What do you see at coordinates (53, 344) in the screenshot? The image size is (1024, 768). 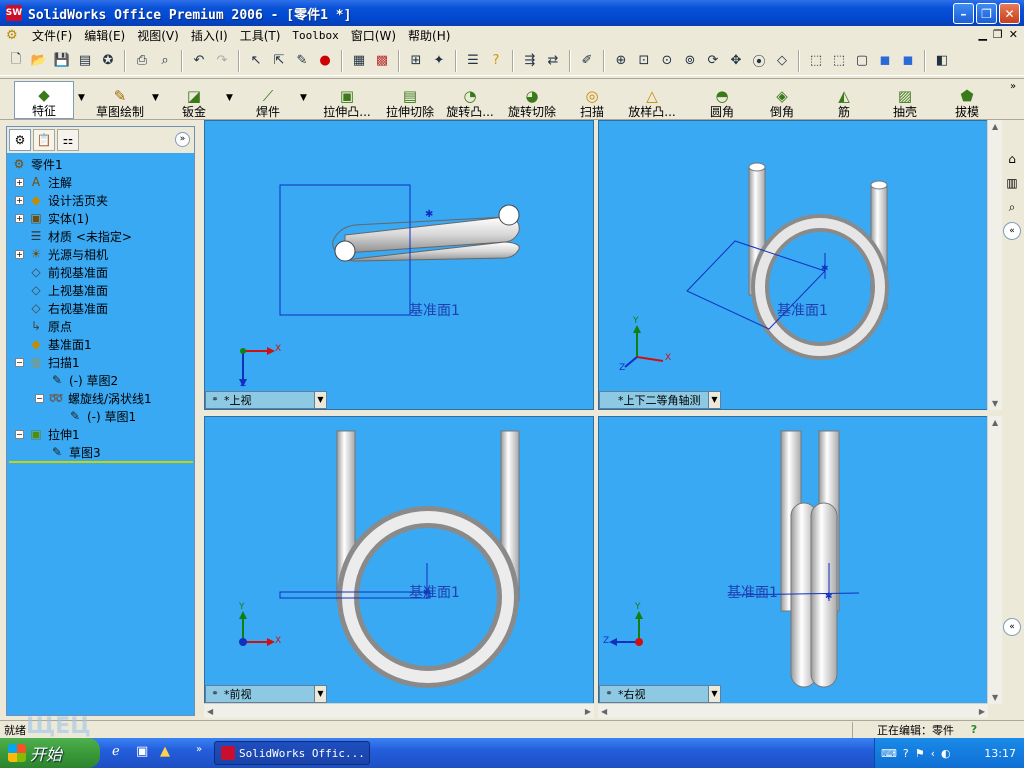 I see `tree-item-plane1: ◆ 基准面1` at bounding box center [53, 344].